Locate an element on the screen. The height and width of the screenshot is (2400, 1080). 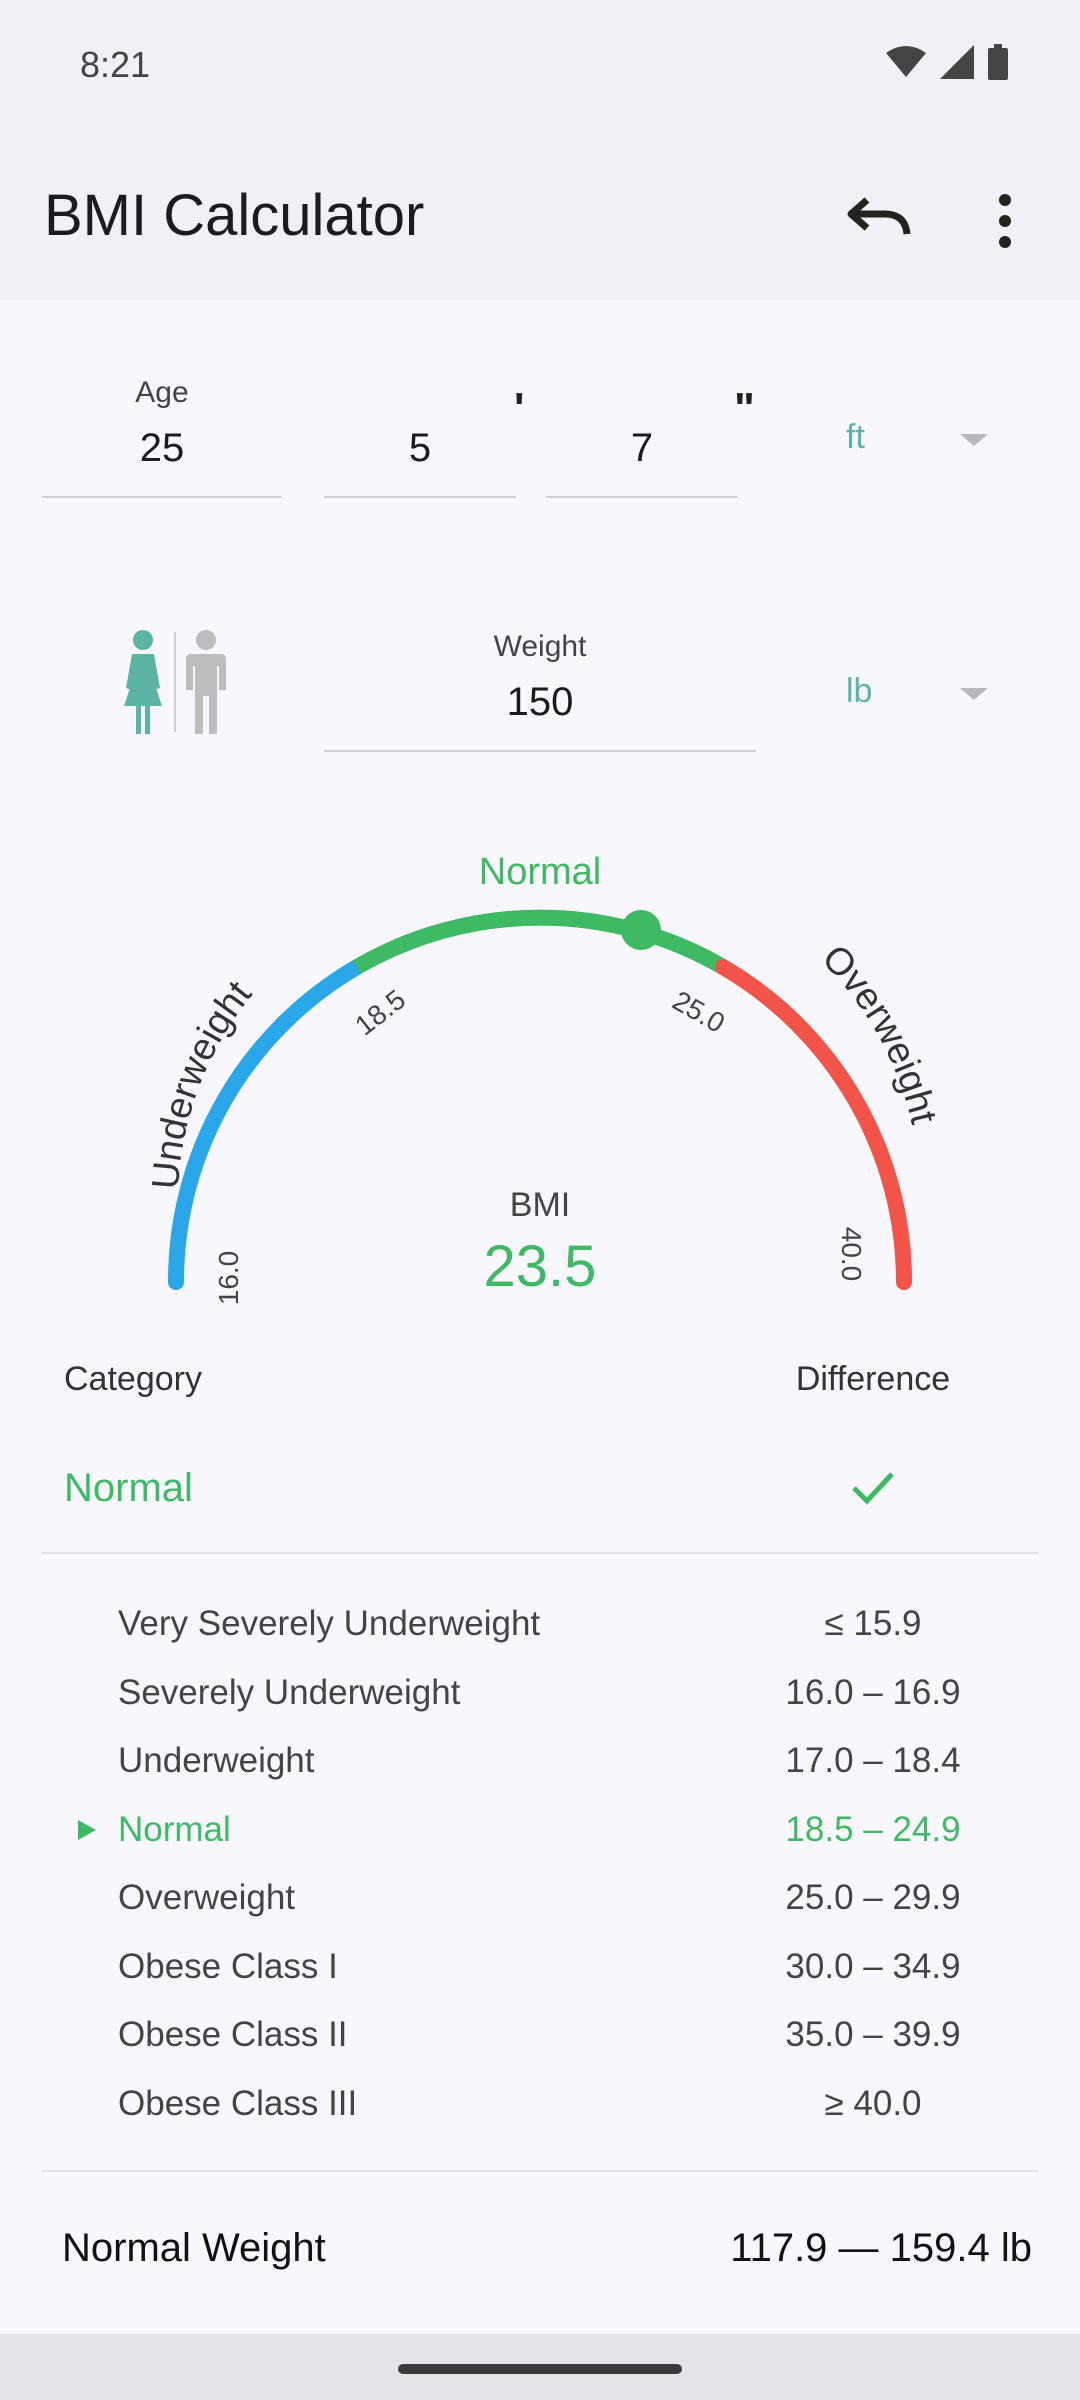
gender-divider is located at coordinates (175, 682).